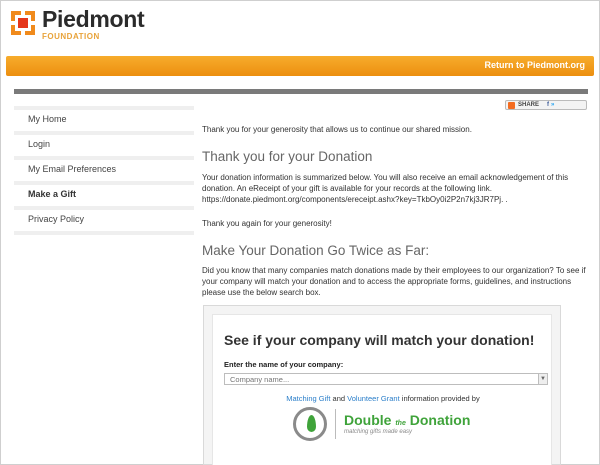 The image size is (600, 465). Describe the element at coordinates (529, 105) in the screenshot. I see `share-label: SHARE` at that location.